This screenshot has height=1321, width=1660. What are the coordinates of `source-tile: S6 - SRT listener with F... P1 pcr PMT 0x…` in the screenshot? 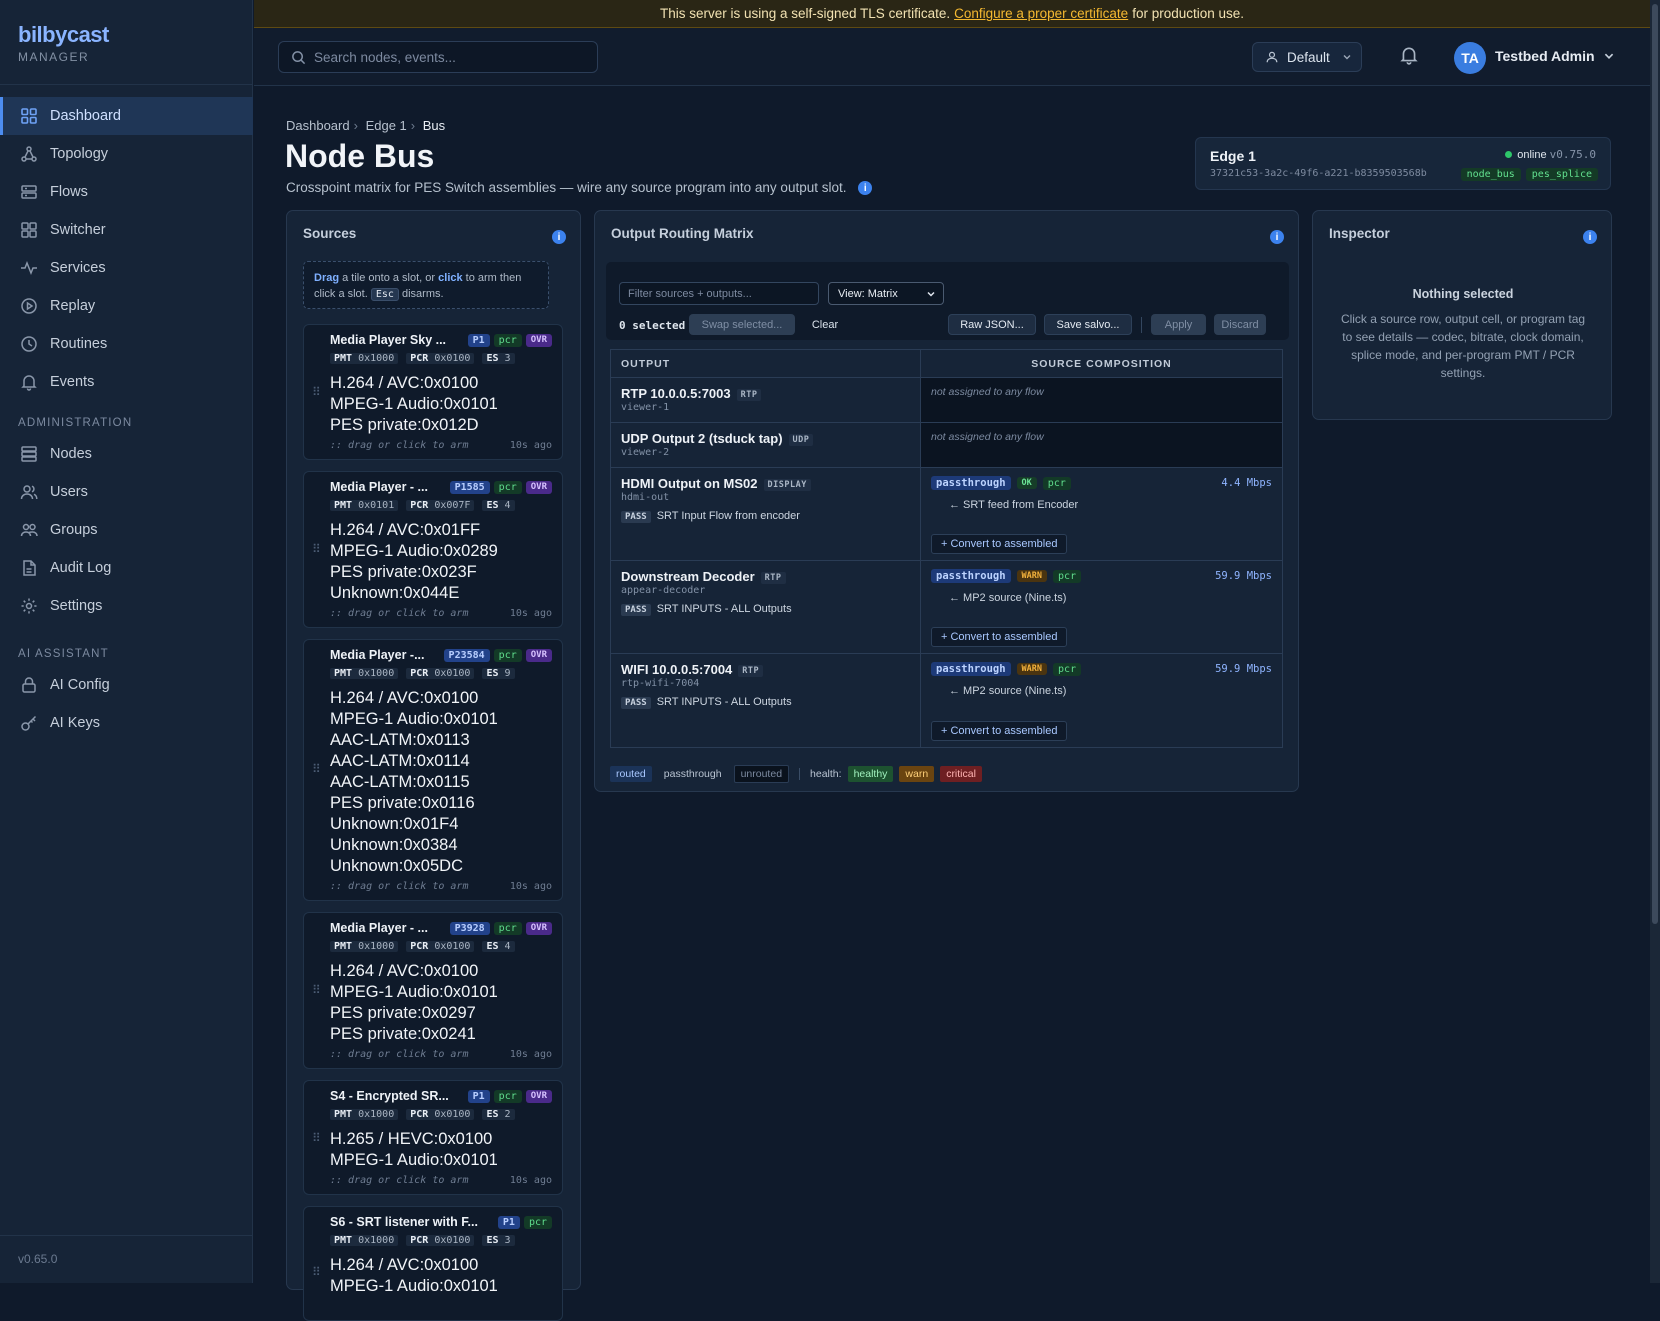 It's located at (433, 1263).